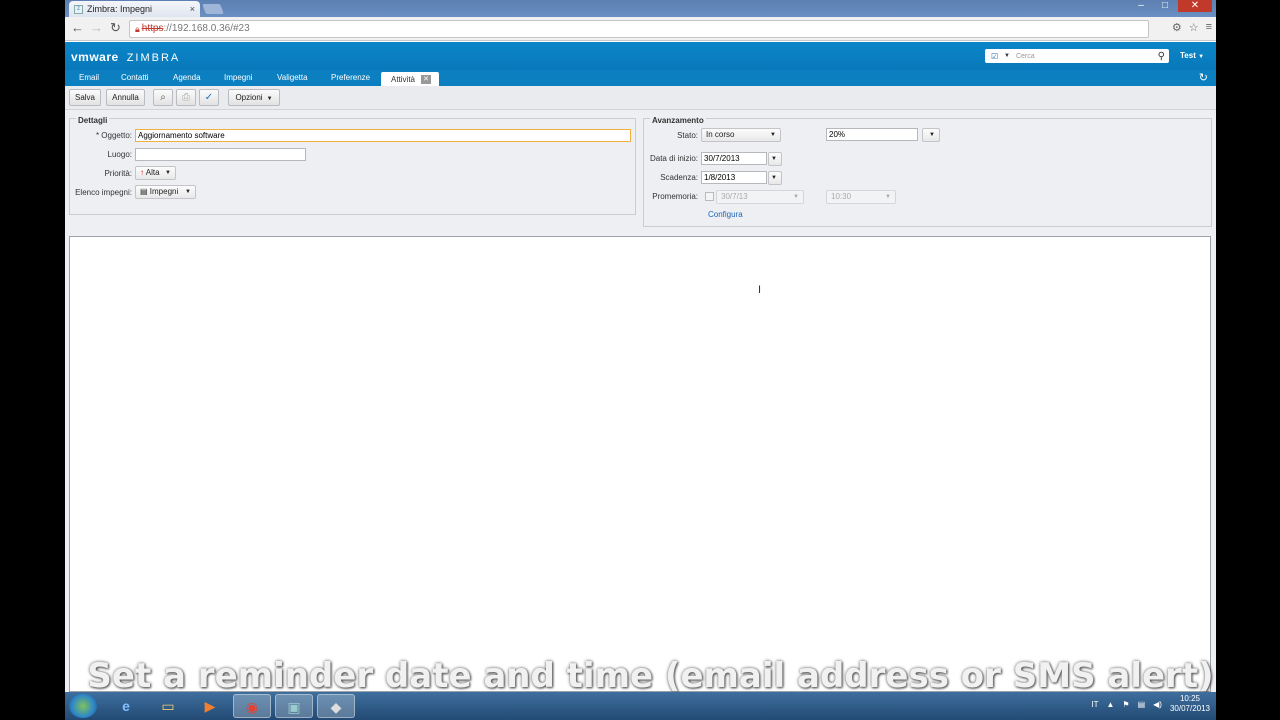 Image resolution: width=1280 pixels, height=720 pixels. I want to click on chrome-icon: ◉, so click(252, 706).